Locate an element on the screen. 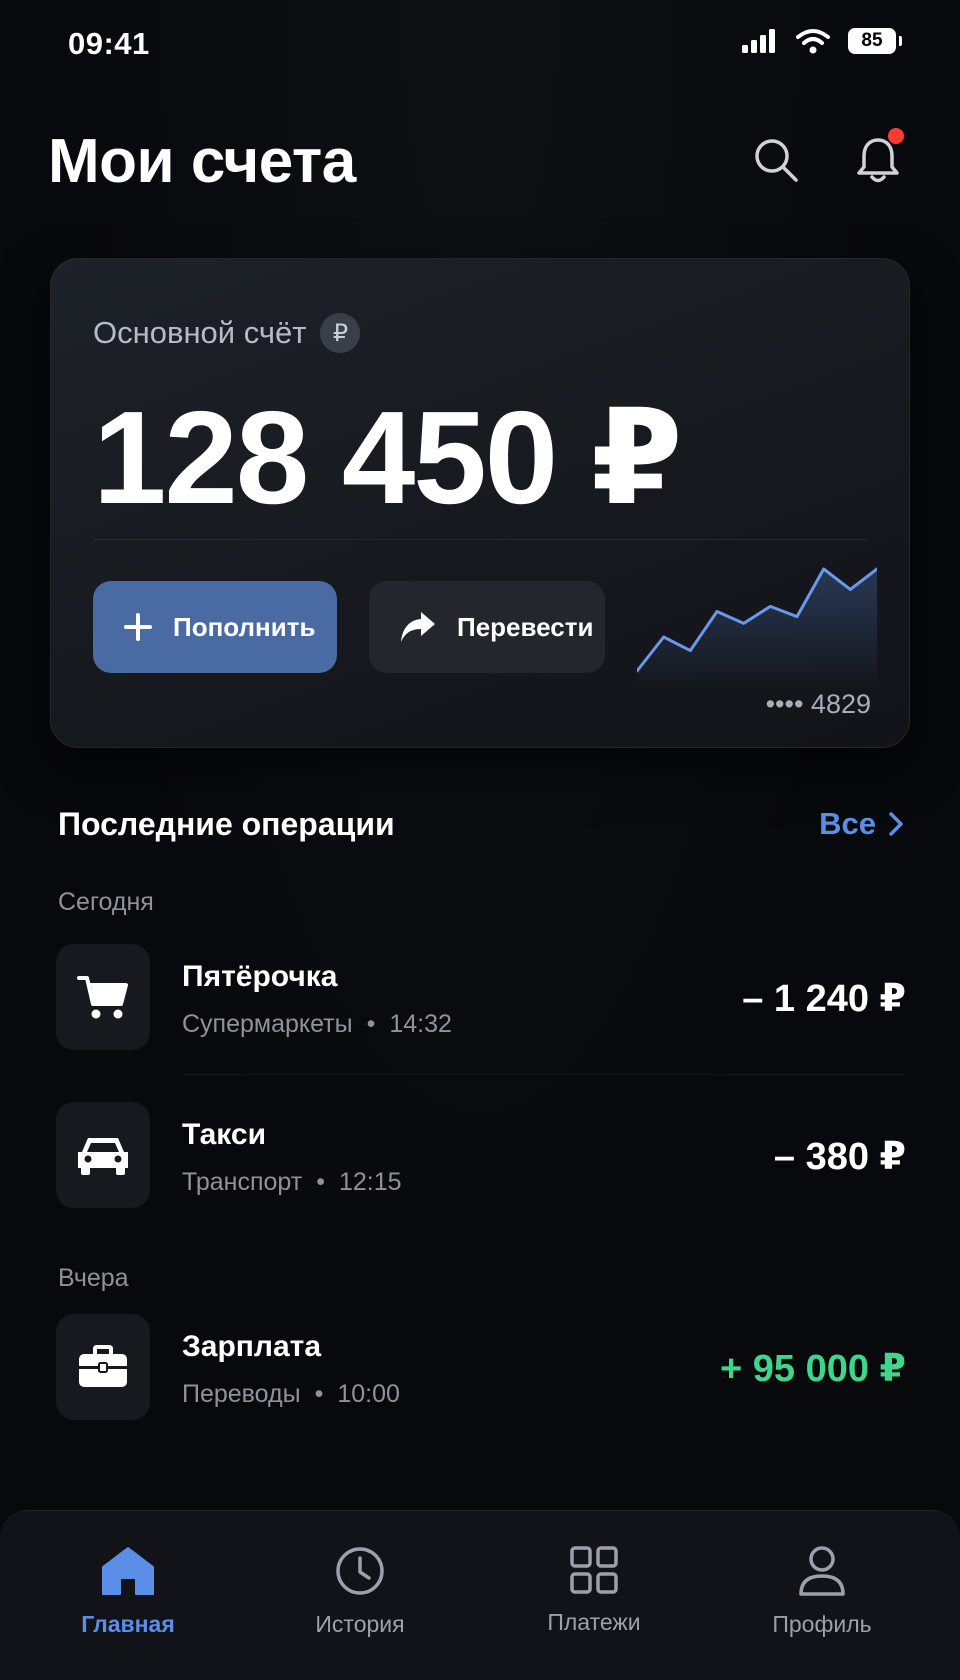 The width and height of the screenshot is (960, 1680). home-icon is located at coordinates (128, 1571).